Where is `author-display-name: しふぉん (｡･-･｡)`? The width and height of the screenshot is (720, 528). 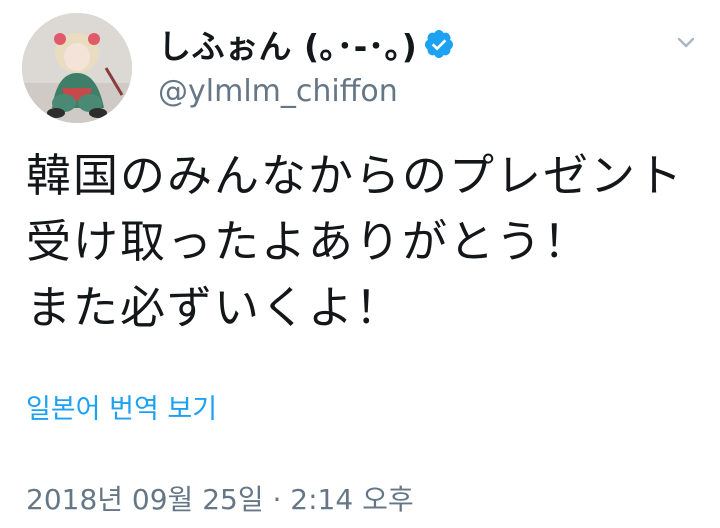 author-display-name: しふぉん (｡･-･｡) is located at coordinates (287, 44).